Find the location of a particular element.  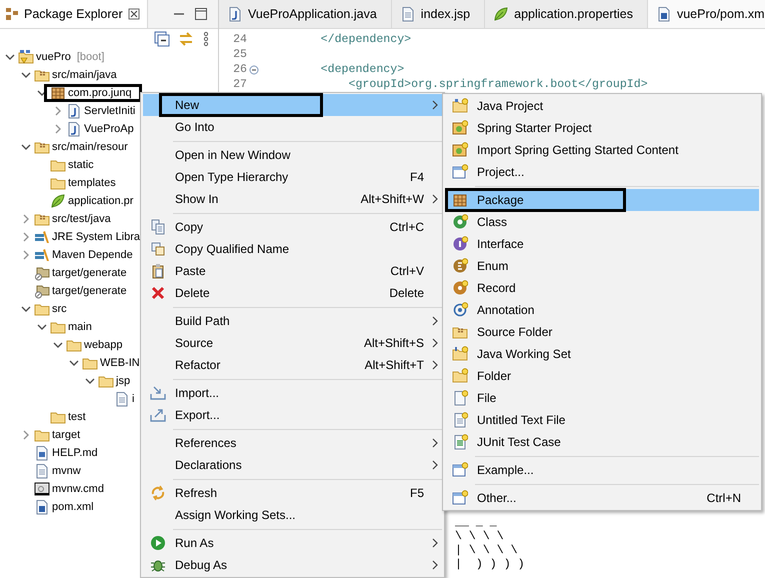

new-file-icon is located at coordinates (460, 398).